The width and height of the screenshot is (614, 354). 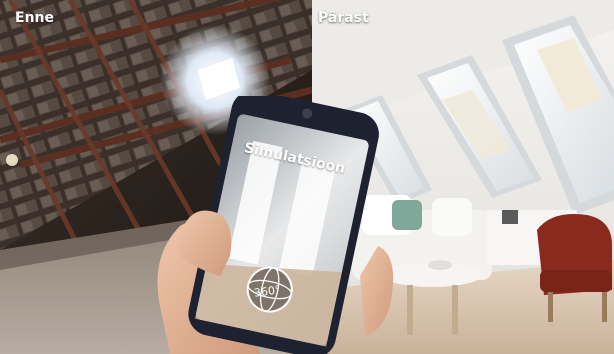 I want to click on before-label: Enne, so click(x=34, y=18).